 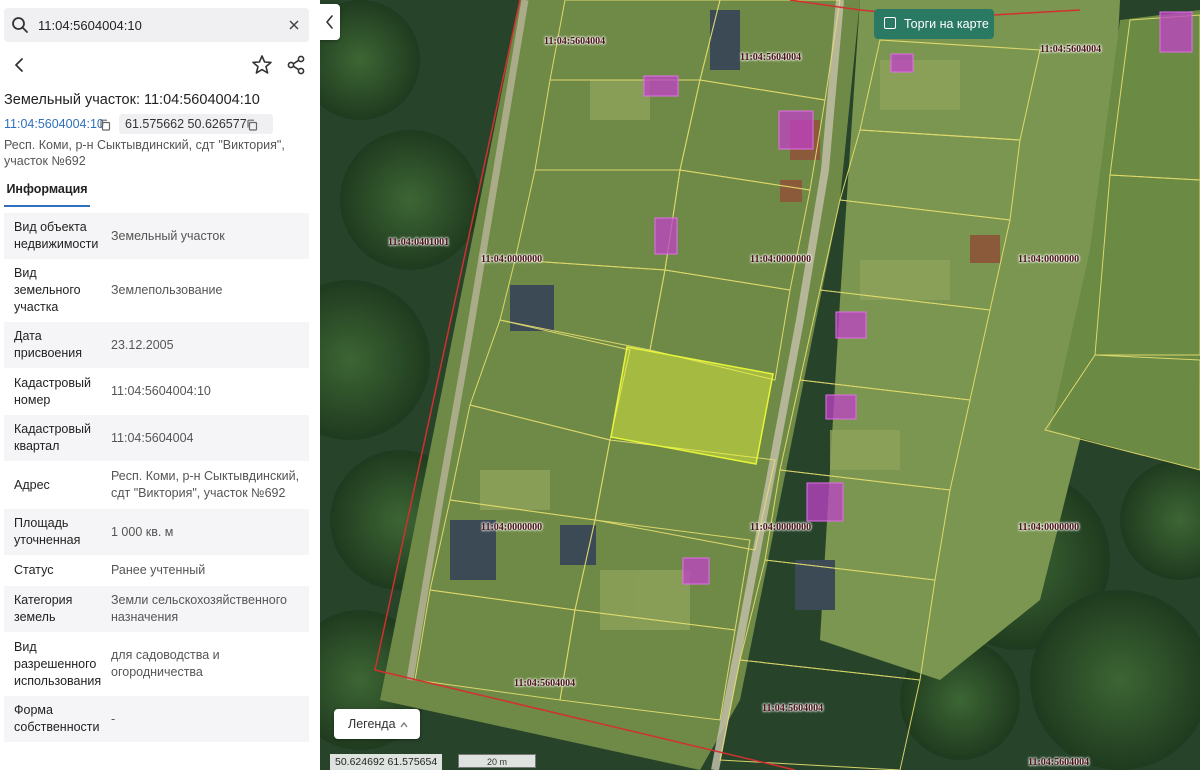 I want to click on auctions-on-map-toggle: Торги на карте, so click(x=934, y=24).